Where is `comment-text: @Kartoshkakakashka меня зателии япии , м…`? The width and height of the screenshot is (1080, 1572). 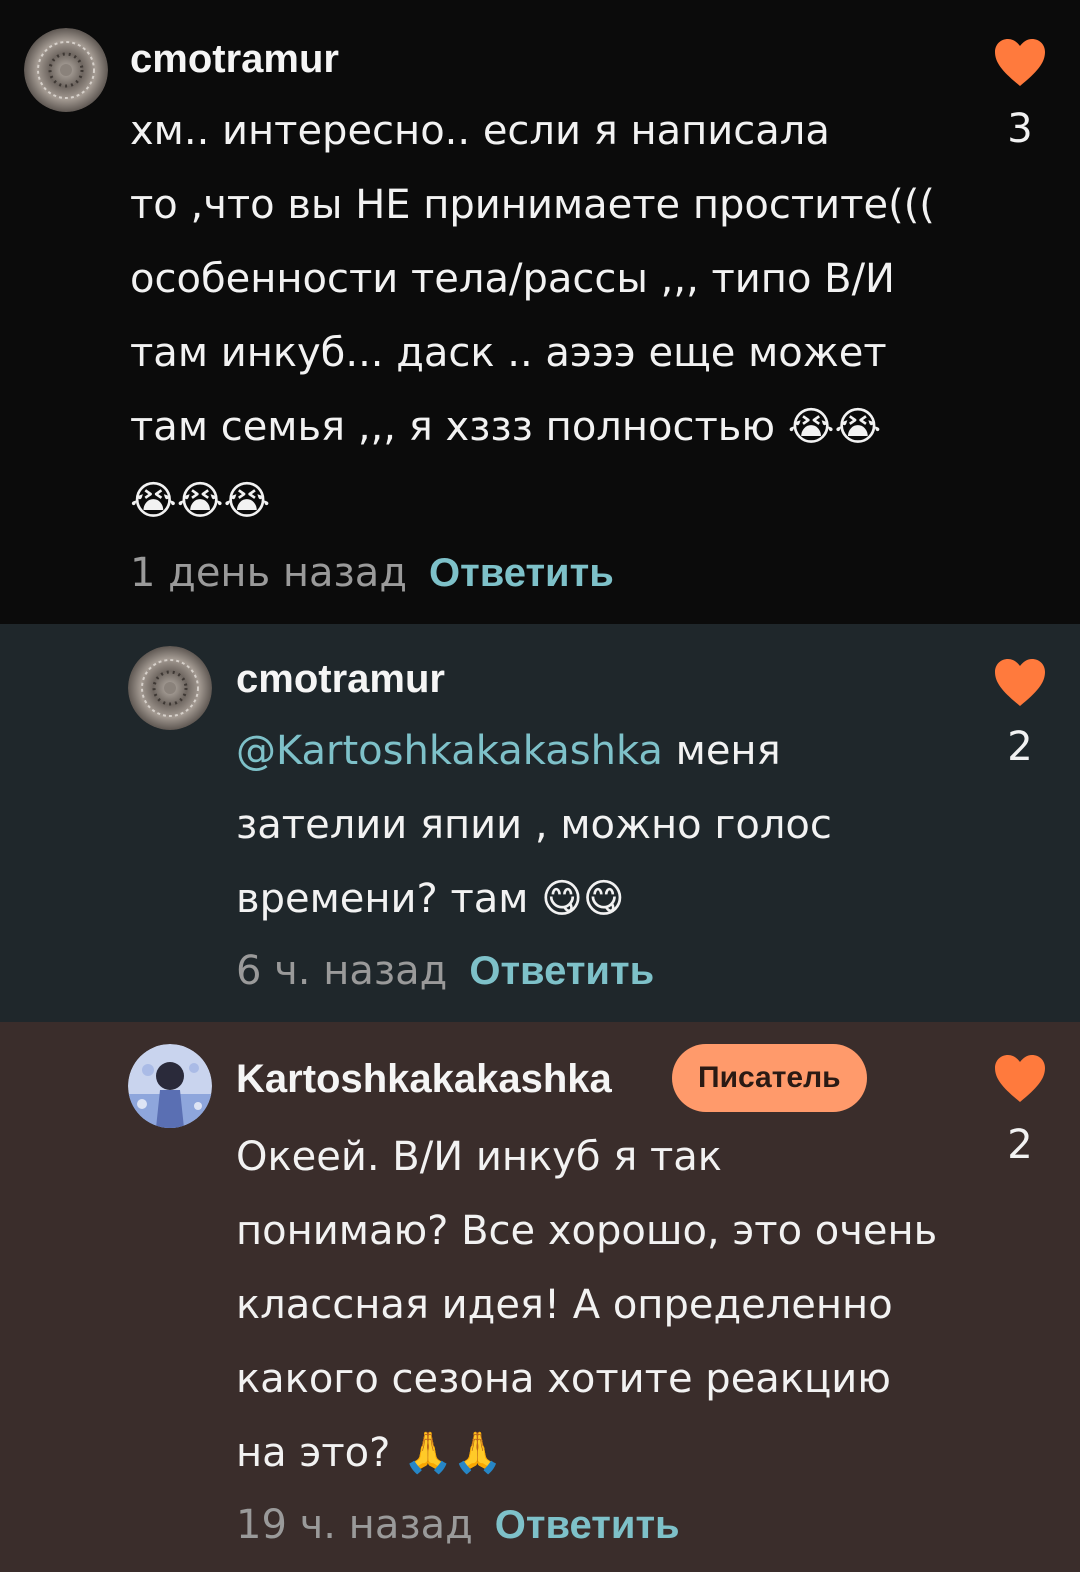
comment-text: @Kartoshkakakashka меня зателии япии , м… is located at coordinates (606, 825).